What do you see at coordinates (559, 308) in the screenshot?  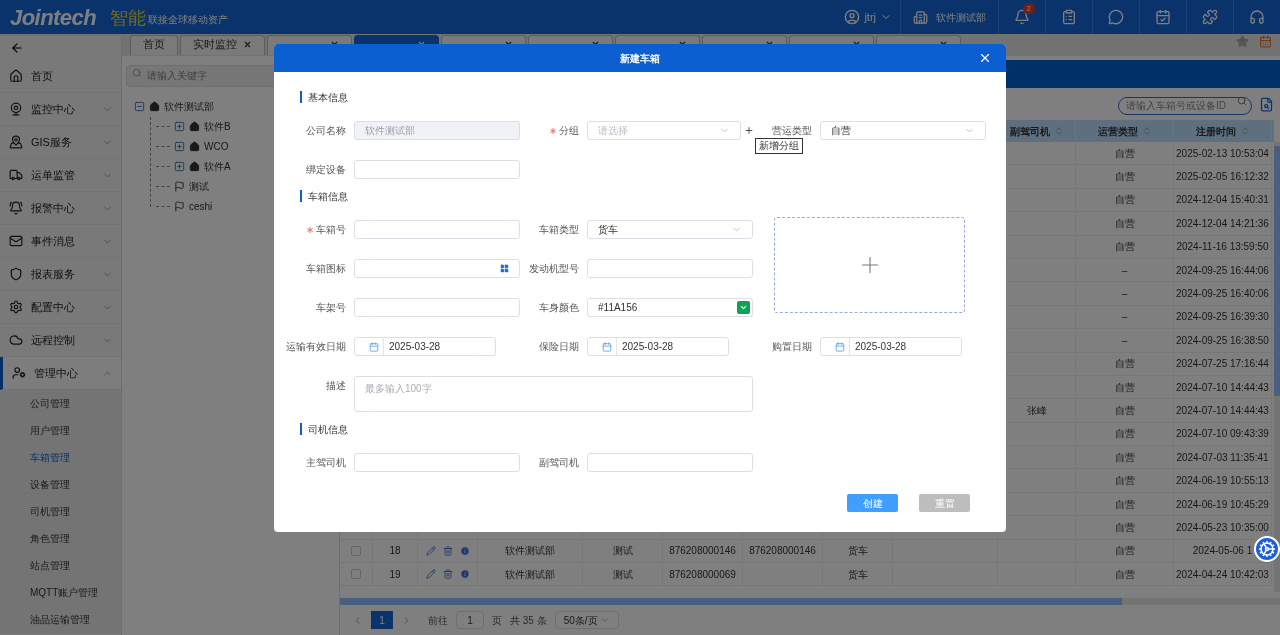 I see `field-label: 车身颜色` at bounding box center [559, 308].